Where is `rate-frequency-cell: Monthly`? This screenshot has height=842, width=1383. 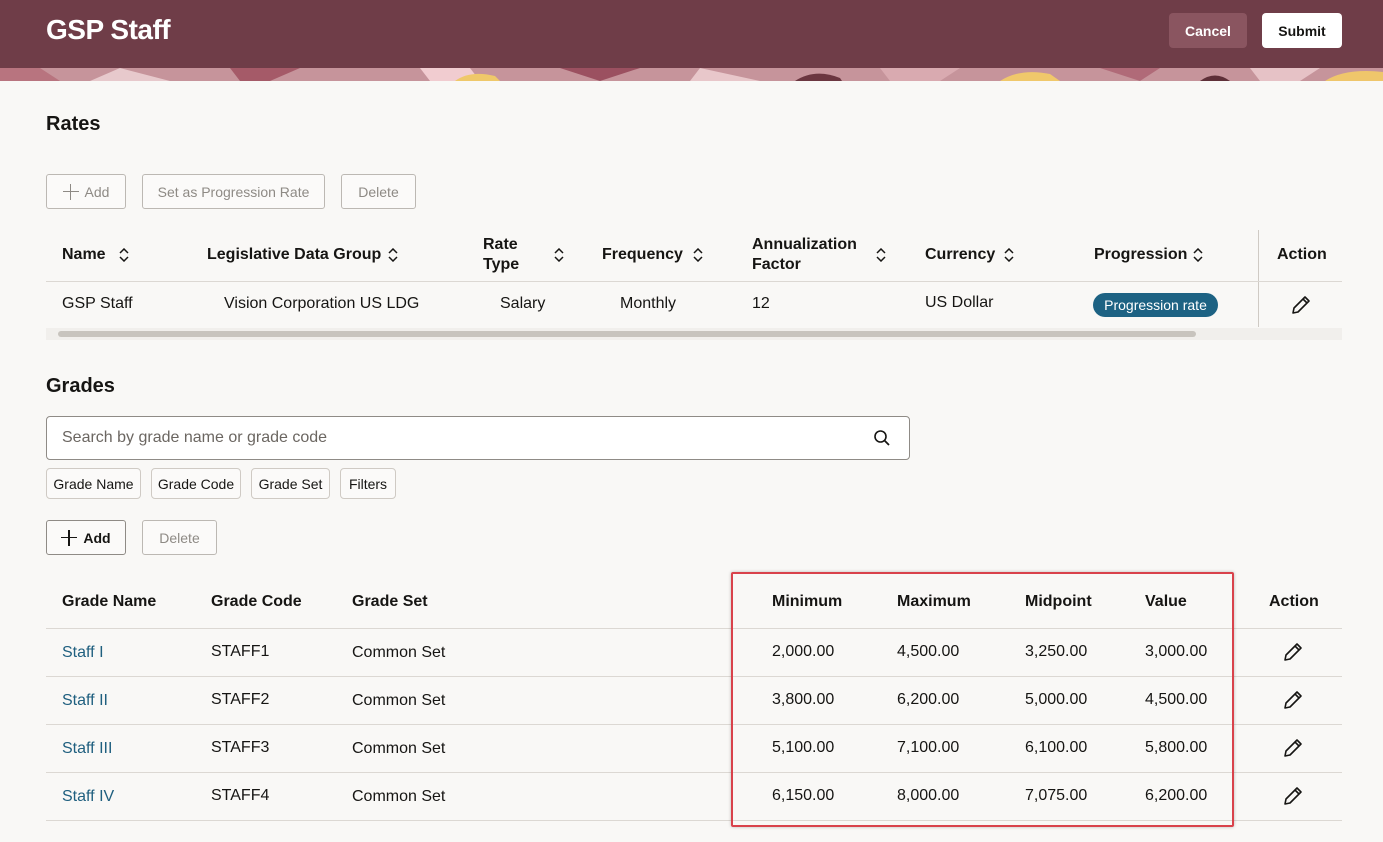 rate-frequency-cell: Monthly is located at coordinates (648, 303).